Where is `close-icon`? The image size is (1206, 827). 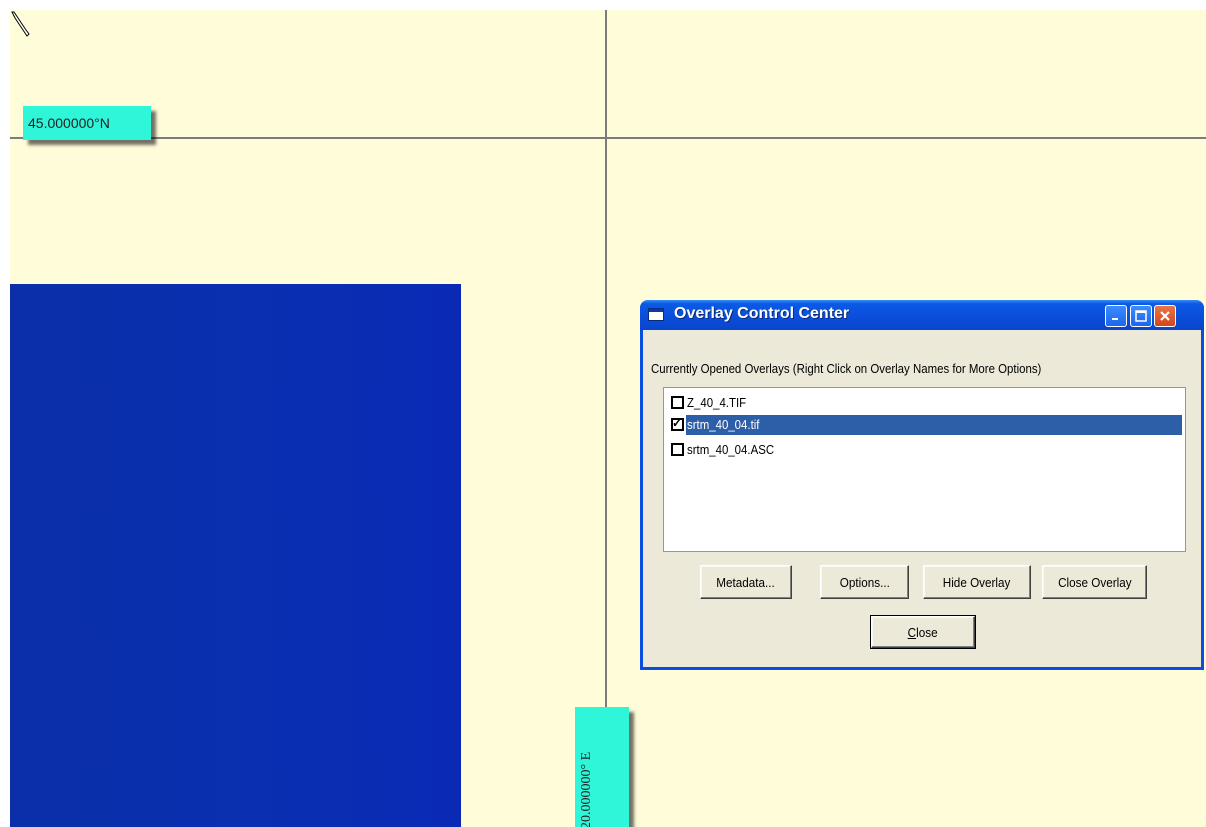 close-icon is located at coordinates (1165, 316).